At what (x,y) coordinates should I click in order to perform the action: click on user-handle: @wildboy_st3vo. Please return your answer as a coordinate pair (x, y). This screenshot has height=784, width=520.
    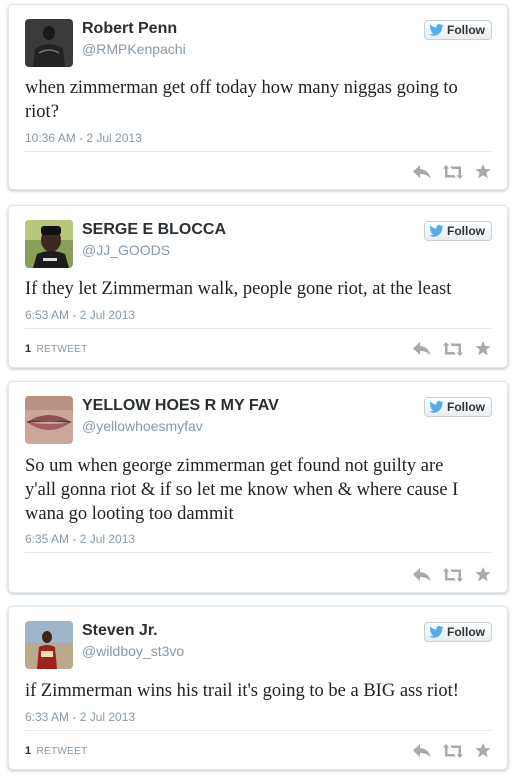
    Looking at the image, I should click on (133, 651).